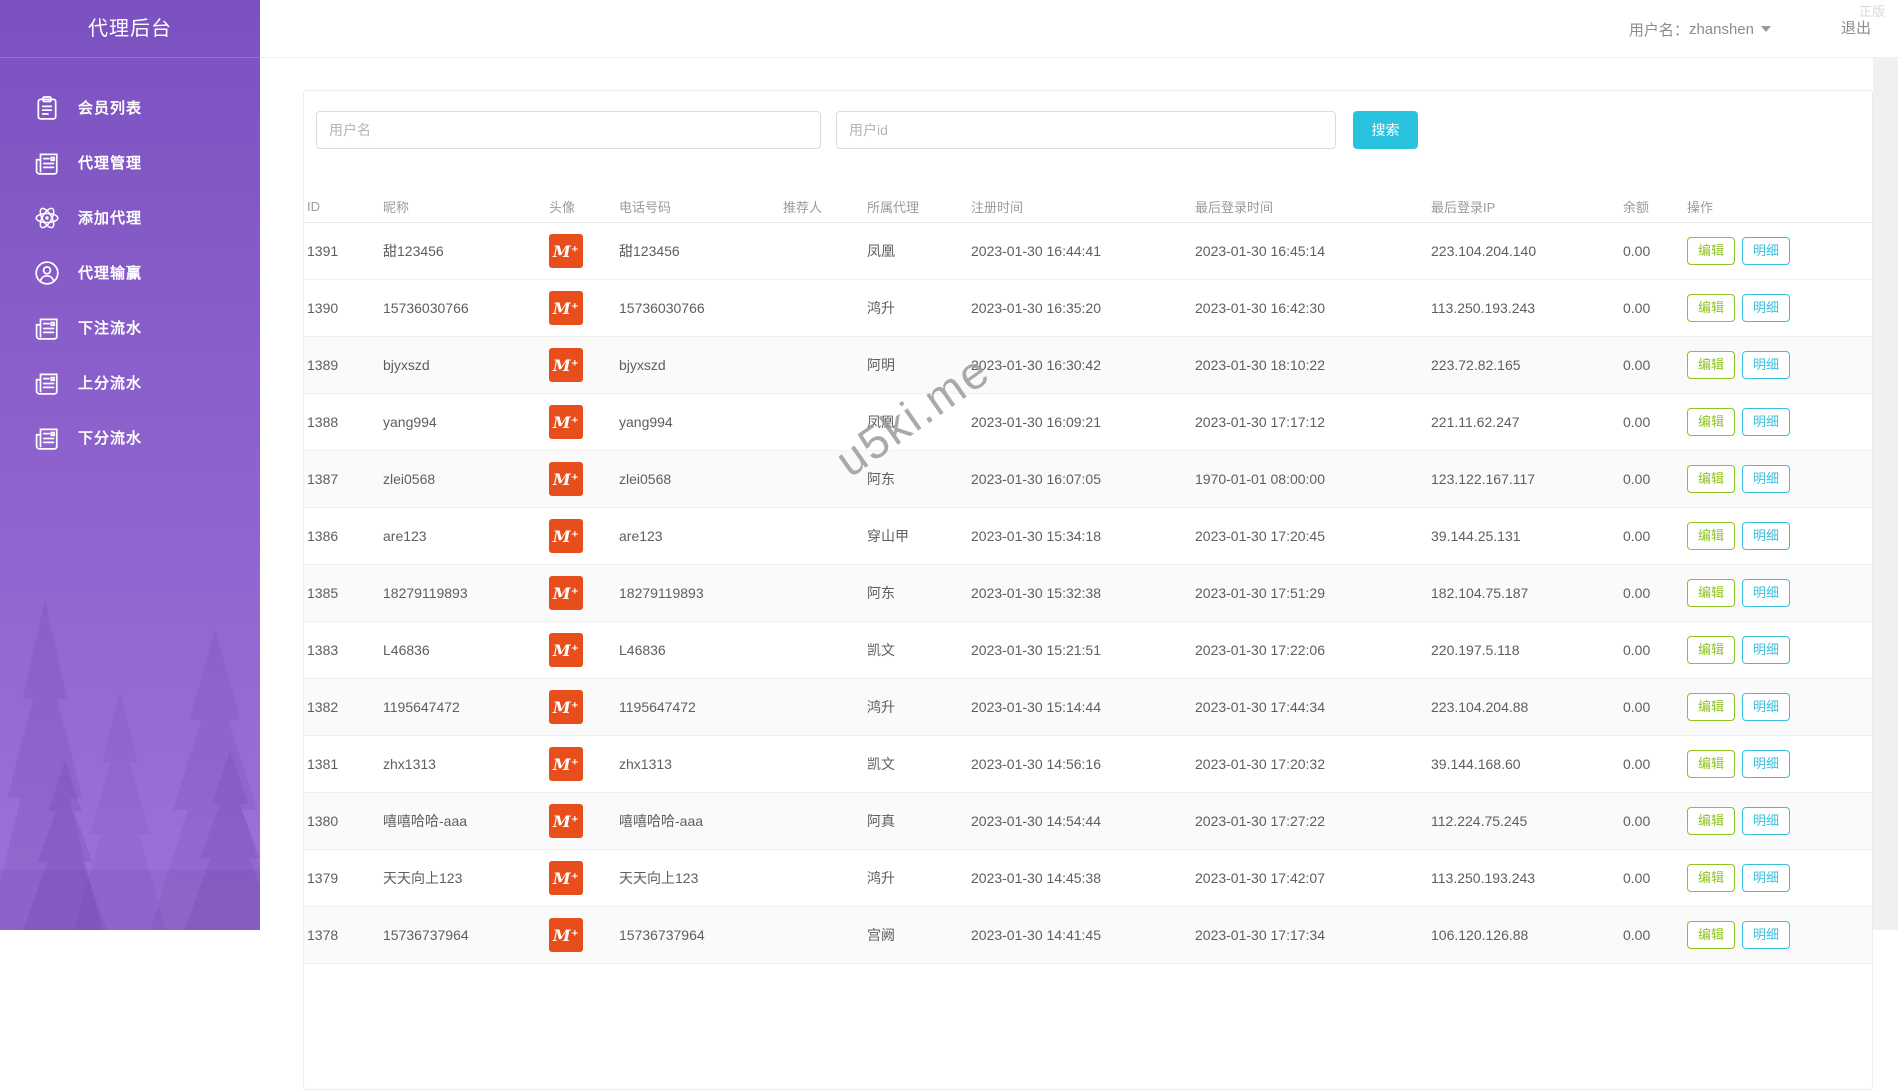 The image size is (1901, 1090). Describe the element at coordinates (345, 251) in the screenshot. I see `cell-id: 1391` at that location.